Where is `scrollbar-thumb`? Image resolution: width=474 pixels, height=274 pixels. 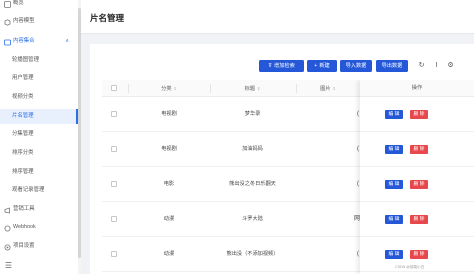
scrollbar-thumb is located at coordinates (79, 133).